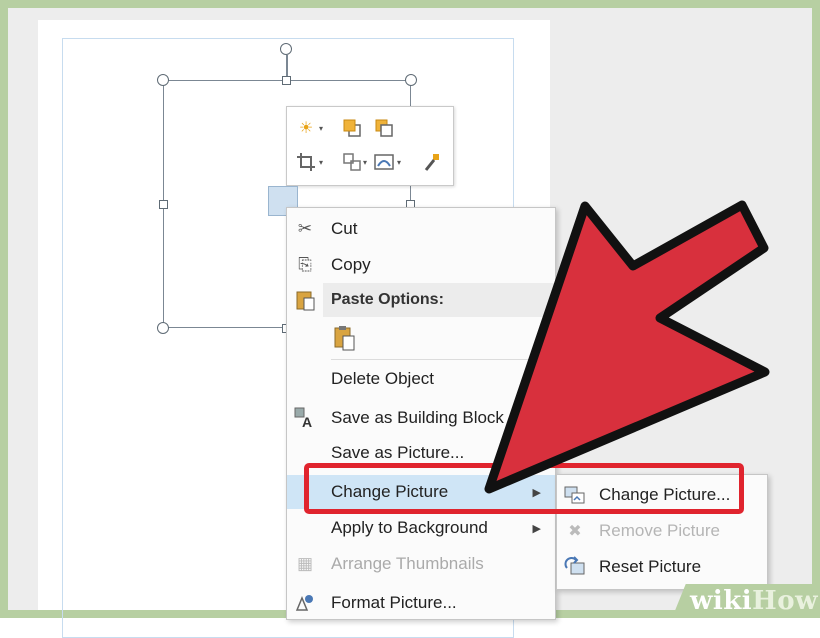 The width and height of the screenshot is (820, 638). Describe the element at coordinates (432, 162) in the screenshot. I see `format-painter-icon` at that location.